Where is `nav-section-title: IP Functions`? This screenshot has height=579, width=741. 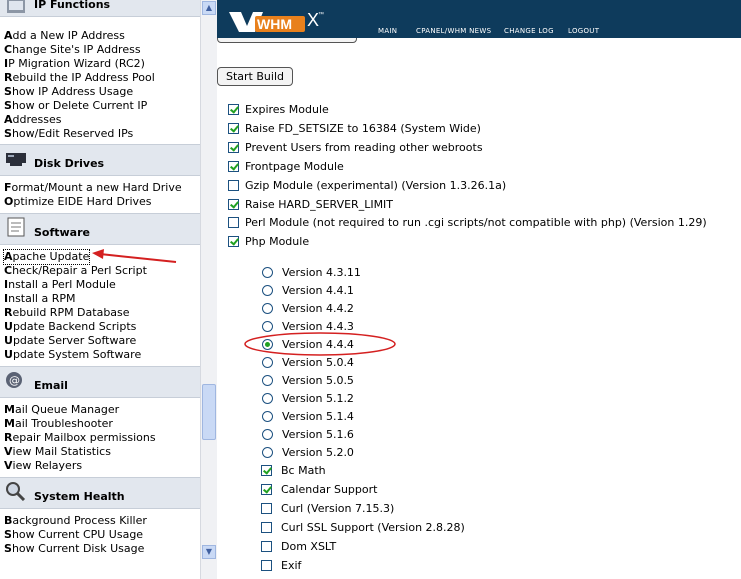 nav-section-title: IP Functions is located at coordinates (72, 5).